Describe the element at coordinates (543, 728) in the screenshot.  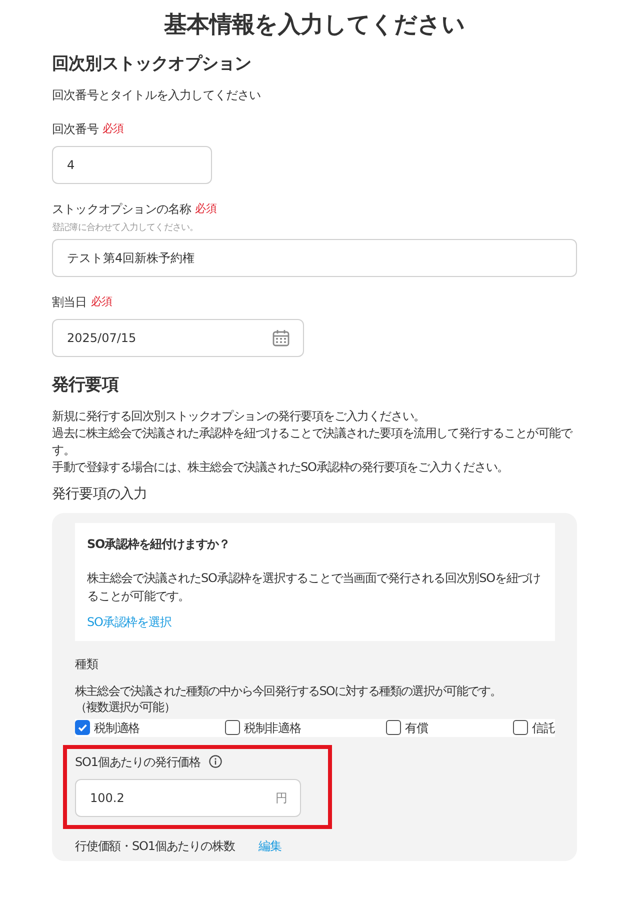
I see `checkbox-label: 信託` at that location.